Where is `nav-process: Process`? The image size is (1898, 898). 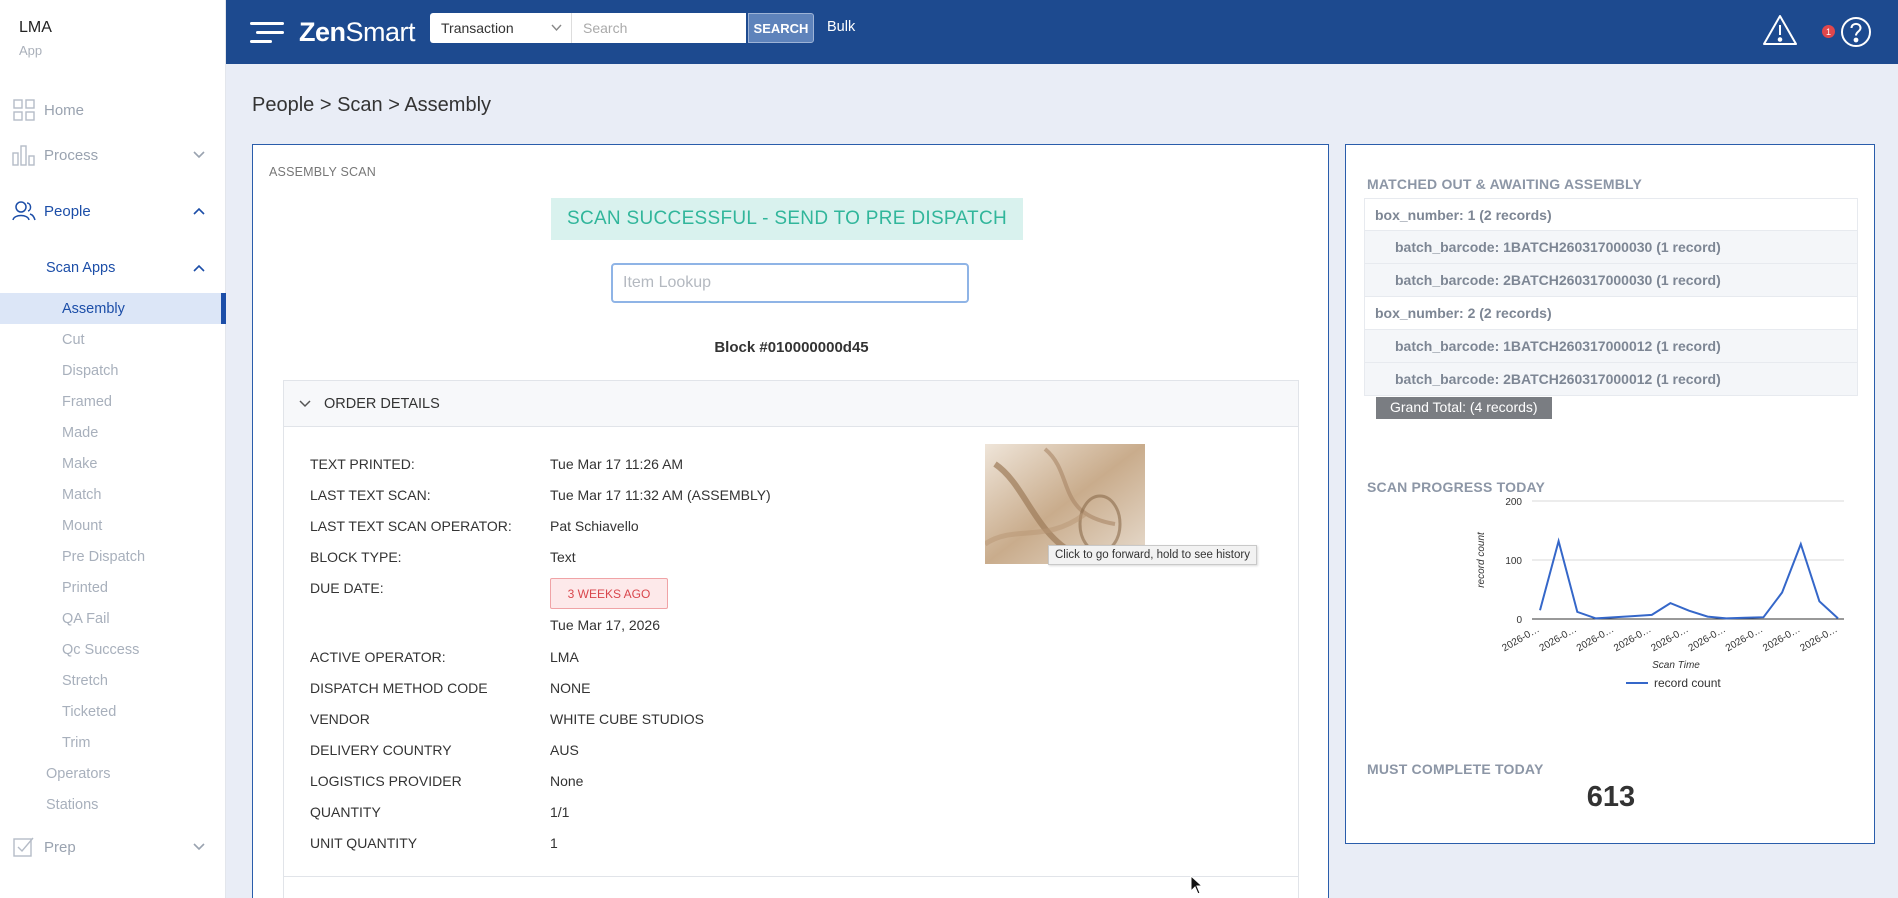
nav-process: Process is located at coordinates (113, 155).